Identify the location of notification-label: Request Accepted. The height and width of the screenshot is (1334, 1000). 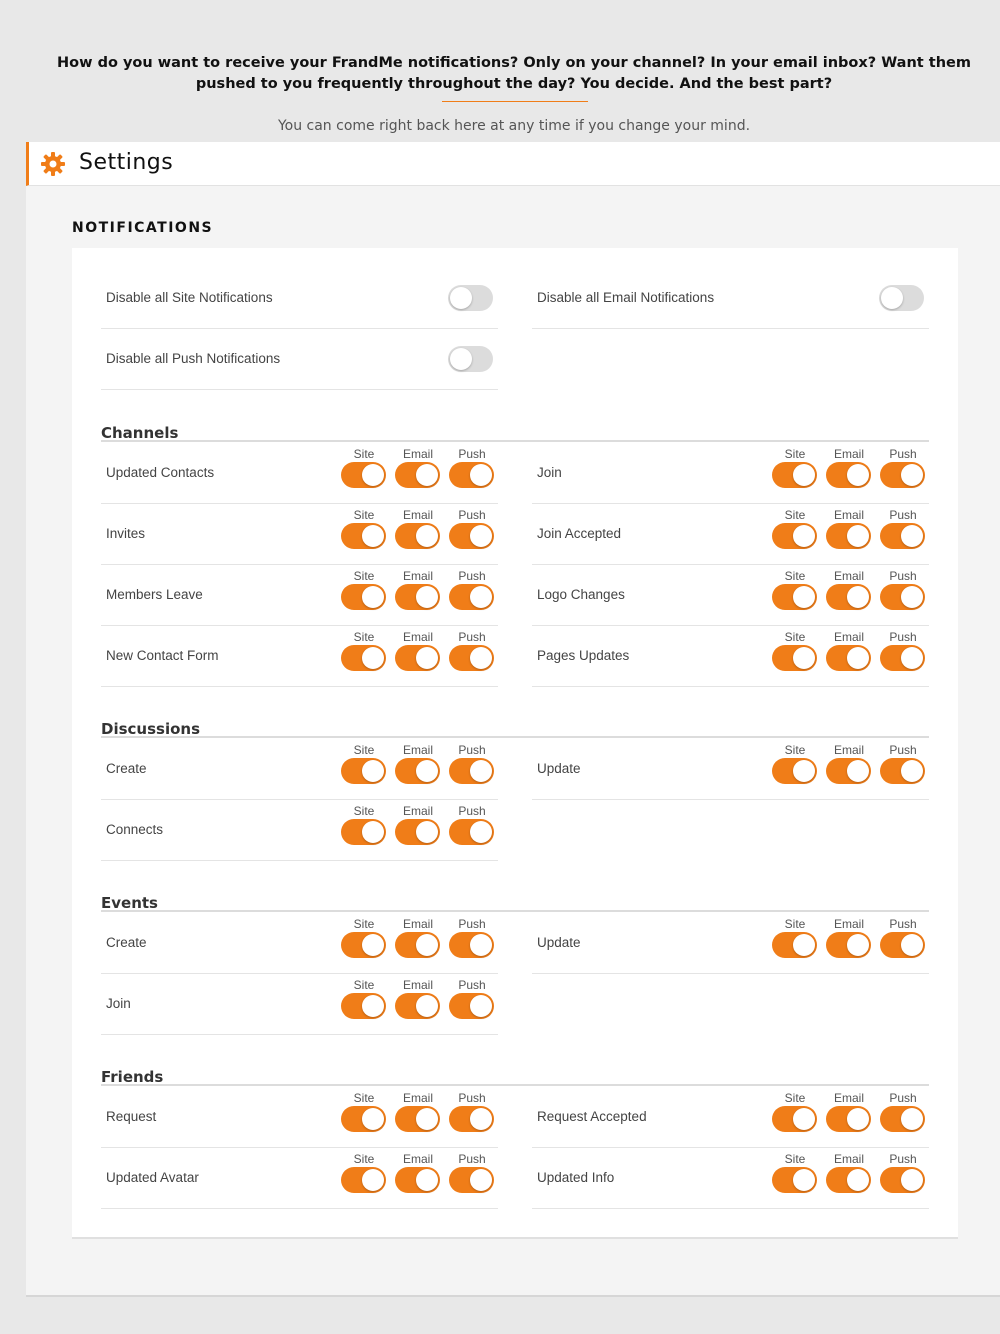
(592, 1116).